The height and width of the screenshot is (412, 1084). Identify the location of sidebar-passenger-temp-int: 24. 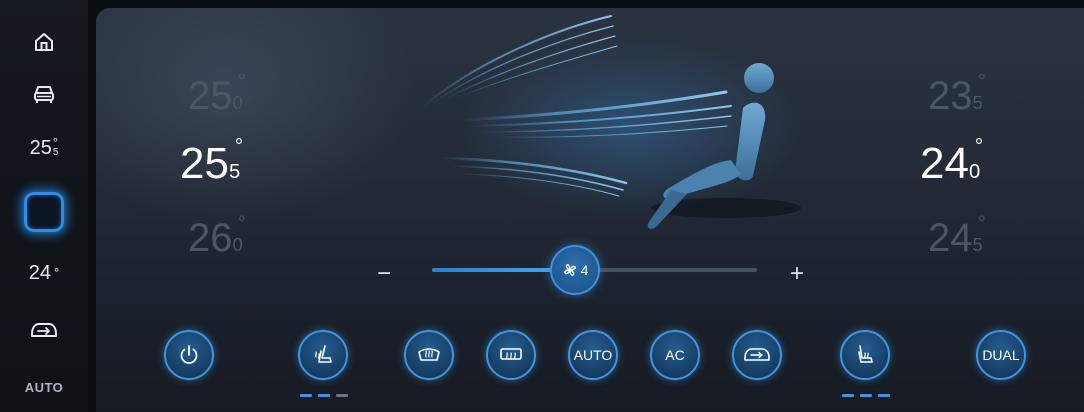
(40, 272).